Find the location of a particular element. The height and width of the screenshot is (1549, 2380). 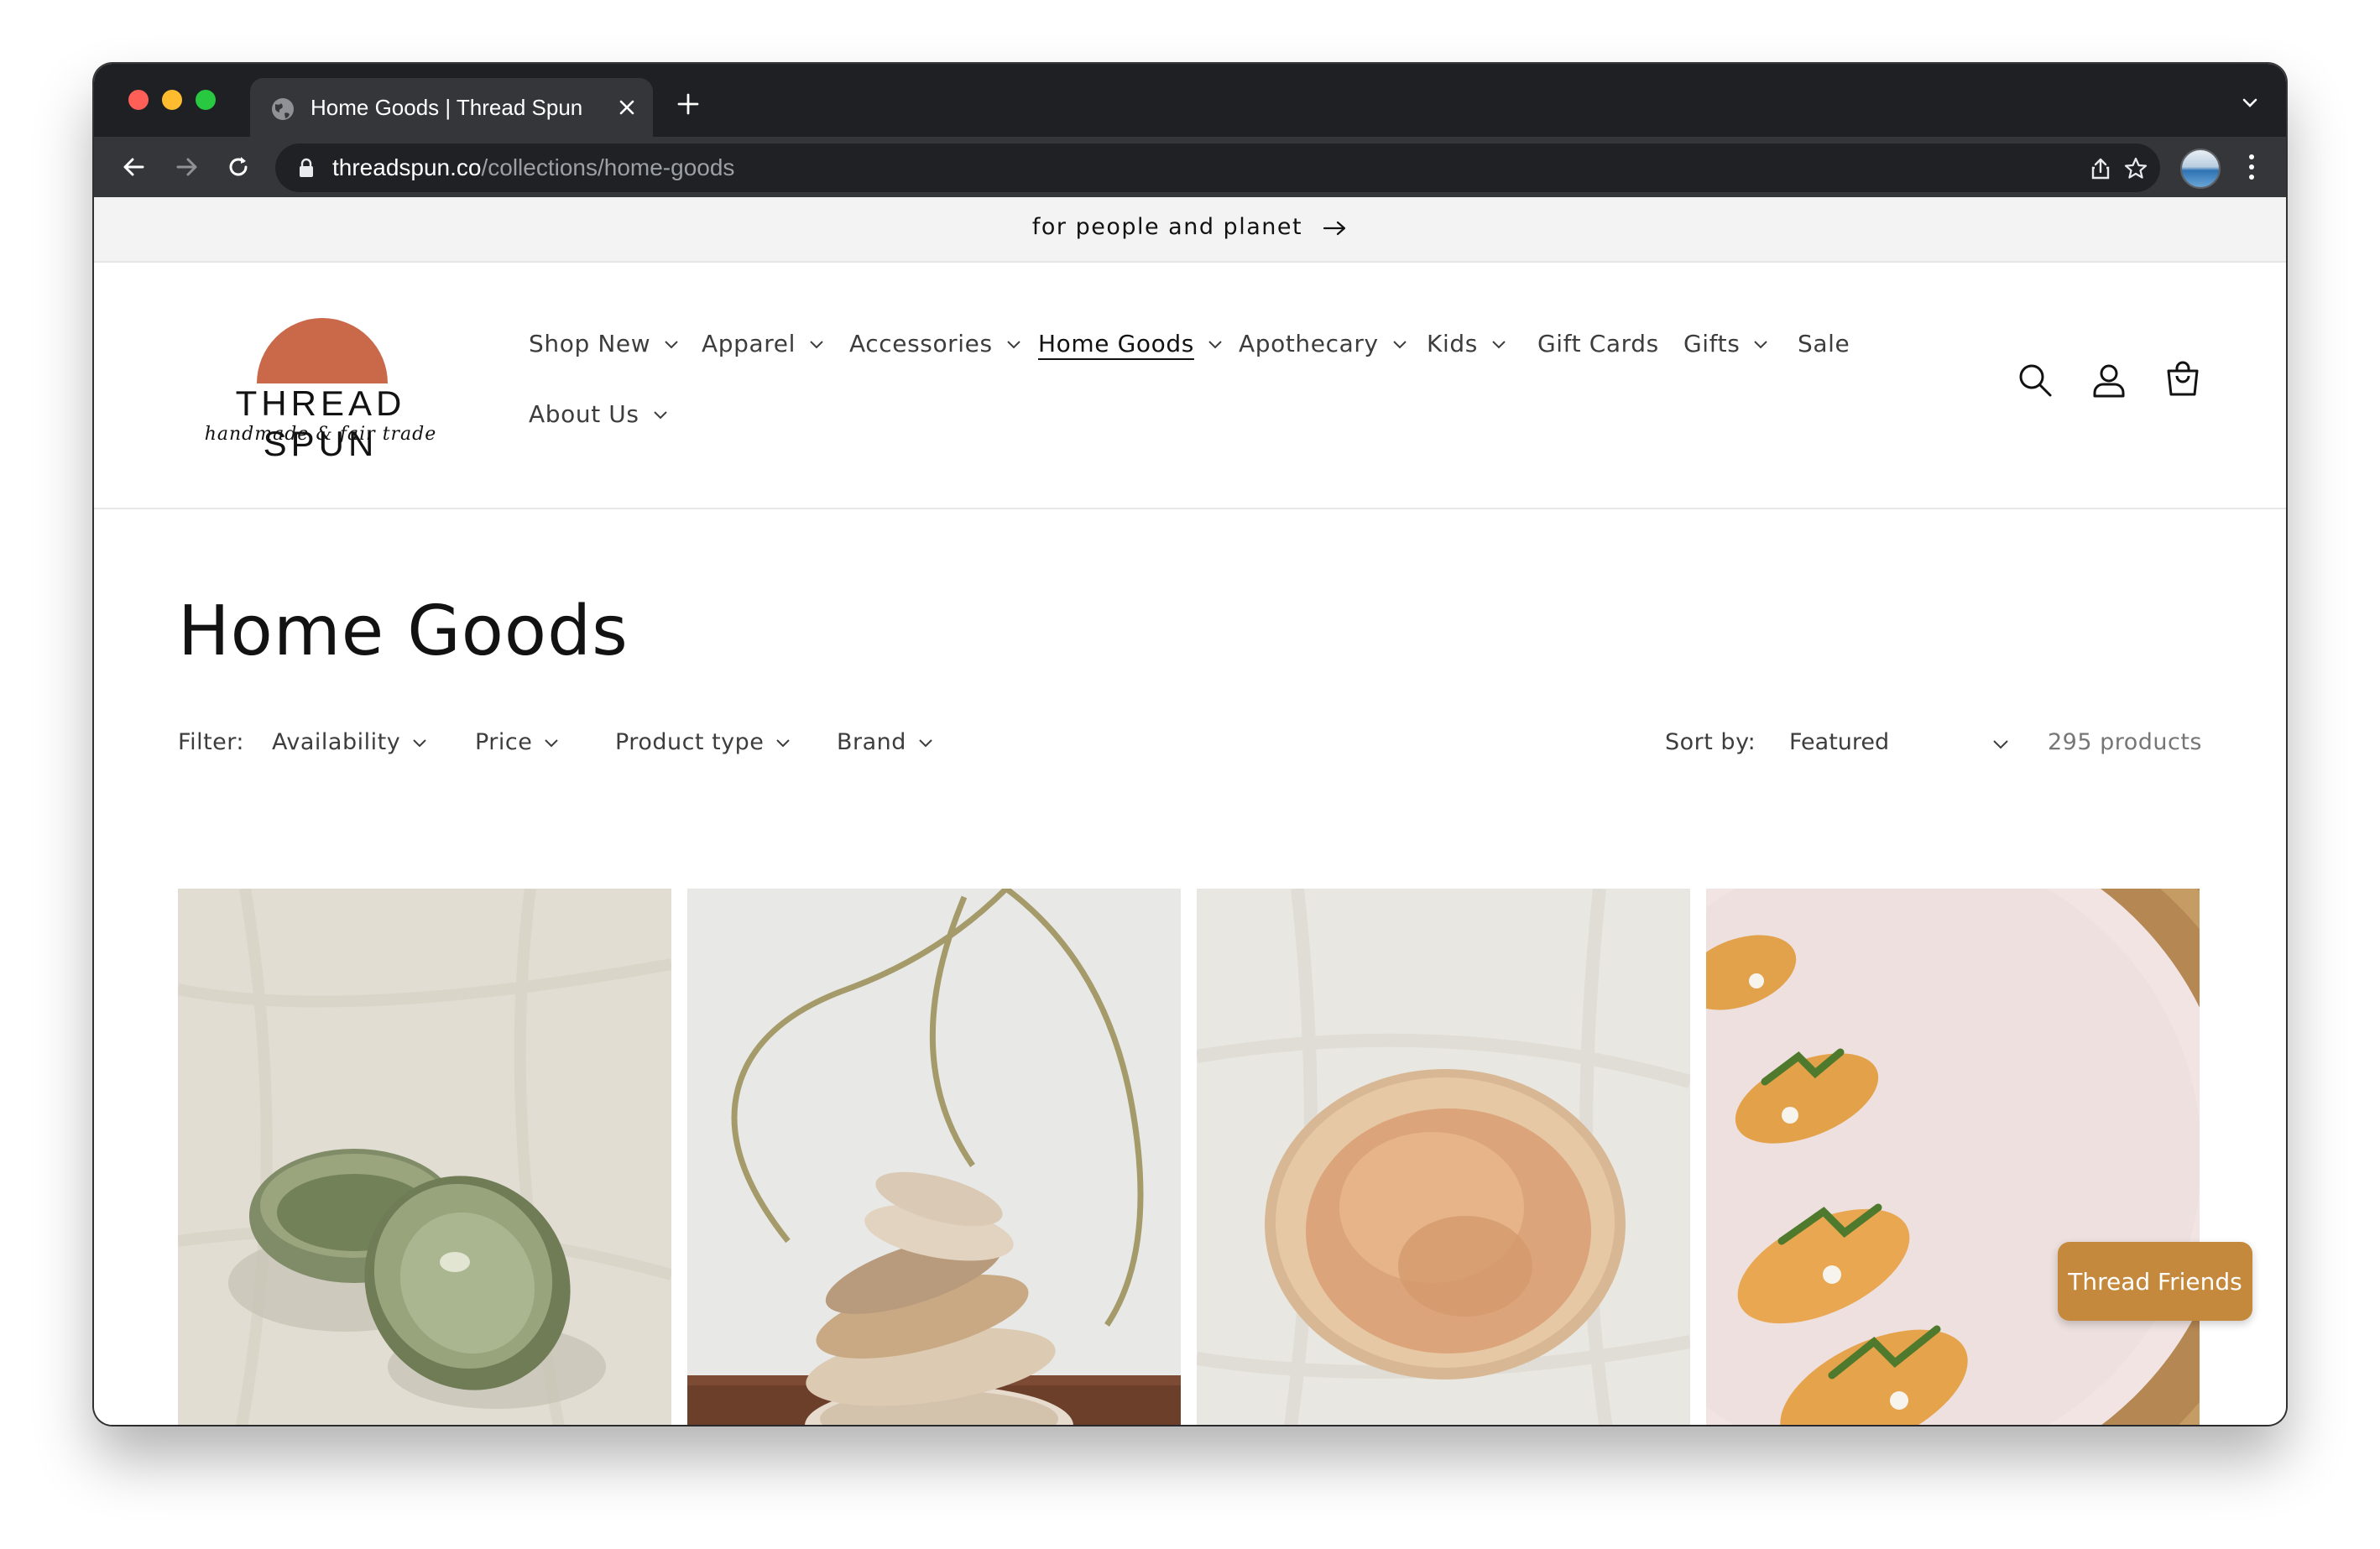

nav-about-us: About Us is located at coordinates (598, 414).